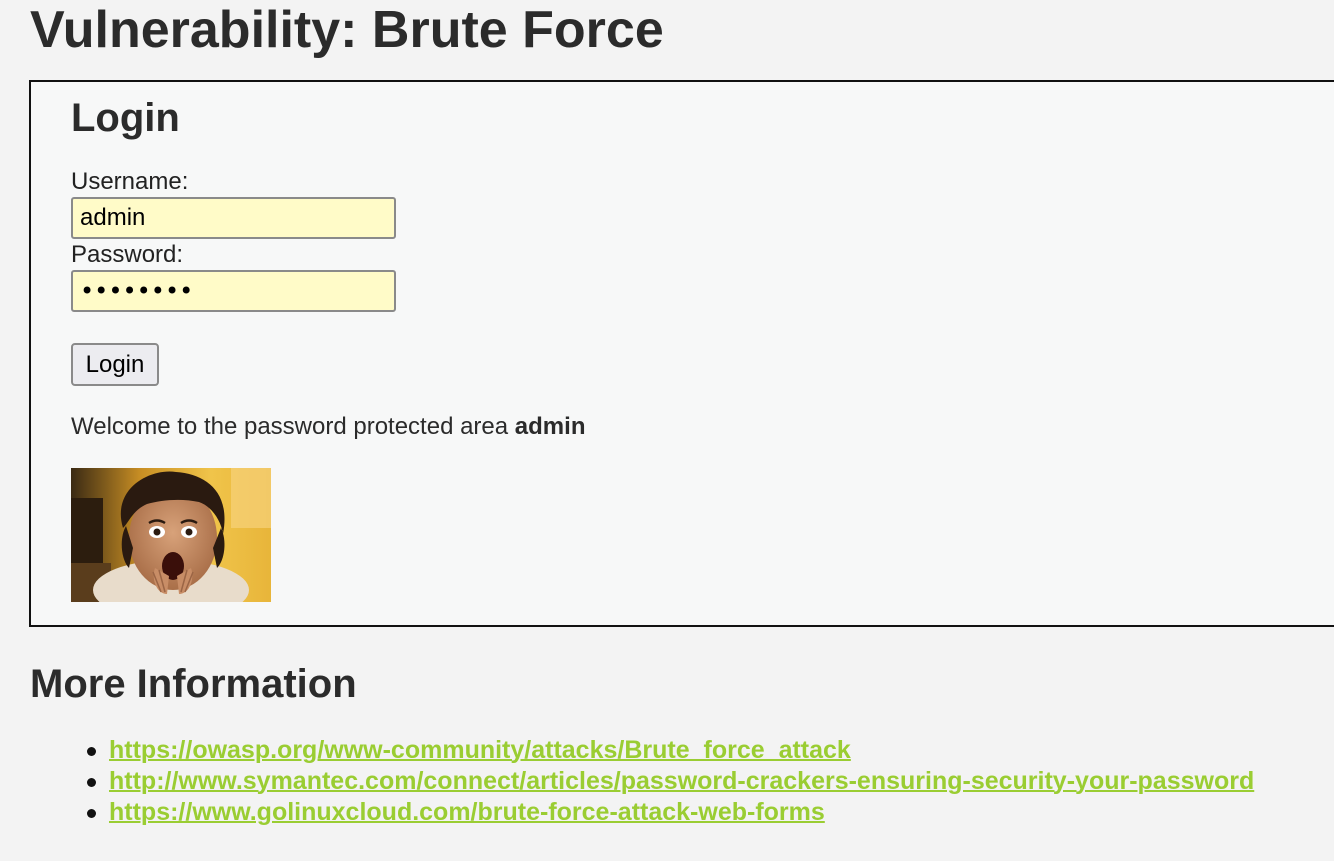 This screenshot has height=861, width=1334. What do you see at coordinates (550, 426) in the screenshot?
I see `welcome-username: admin` at bounding box center [550, 426].